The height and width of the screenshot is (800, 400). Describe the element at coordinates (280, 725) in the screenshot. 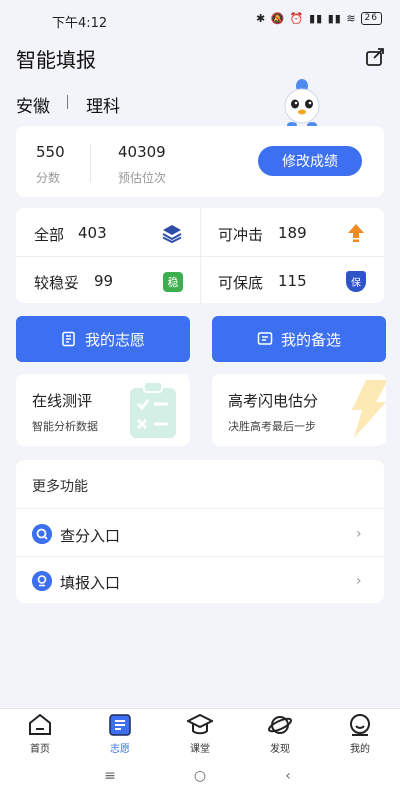

I see `planet-icon` at that location.